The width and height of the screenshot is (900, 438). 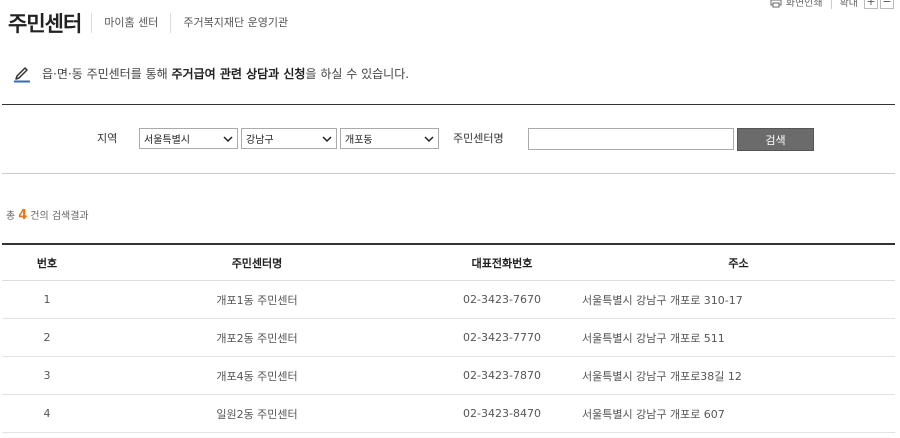 What do you see at coordinates (11, 216) in the screenshot?
I see `result-prefix: 총` at bounding box center [11, 216].